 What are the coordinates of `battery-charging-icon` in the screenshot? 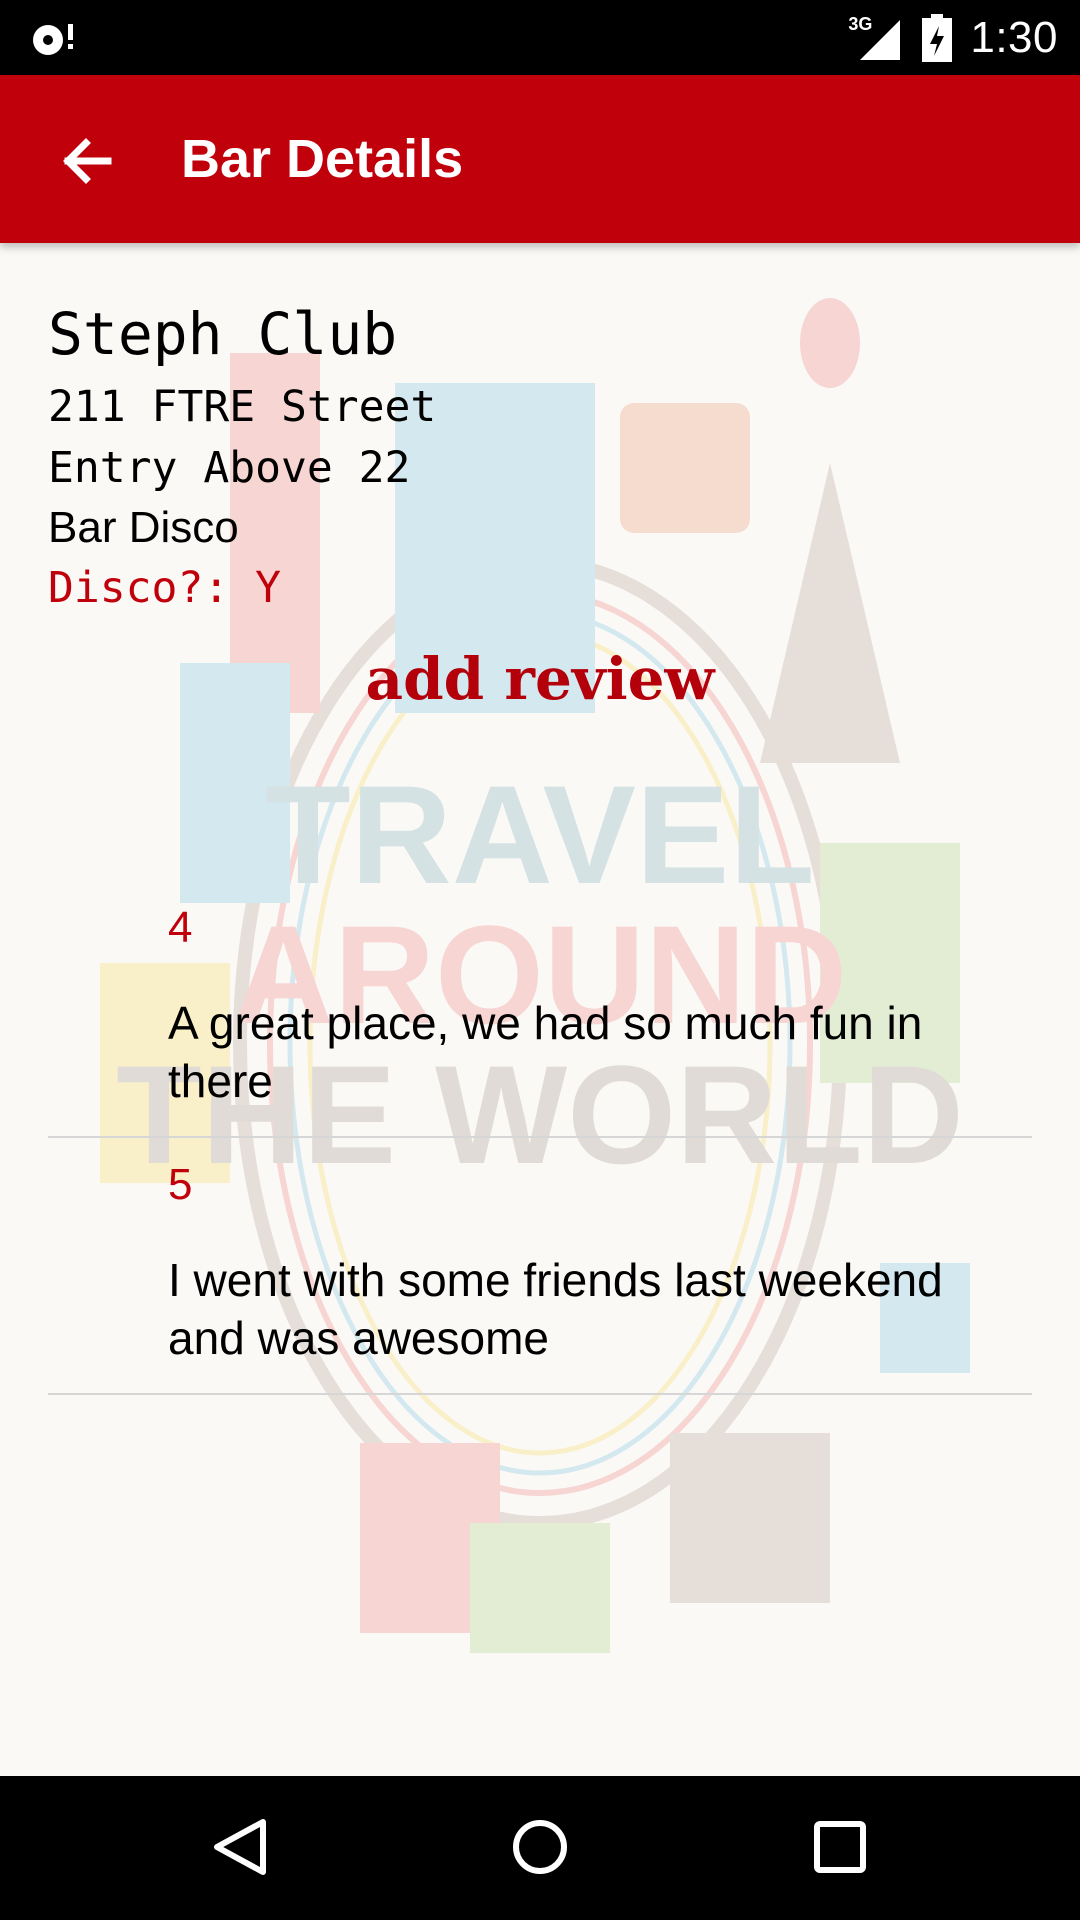 It's located at (937, 37).